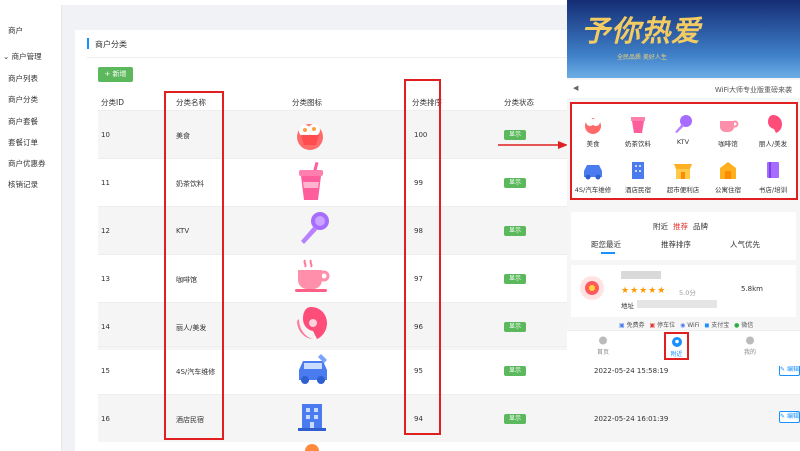  Describe the element at coordinates (23, 184) in the screenshot. I see `sidebar-item-verification-records: 核销记录` at that location.